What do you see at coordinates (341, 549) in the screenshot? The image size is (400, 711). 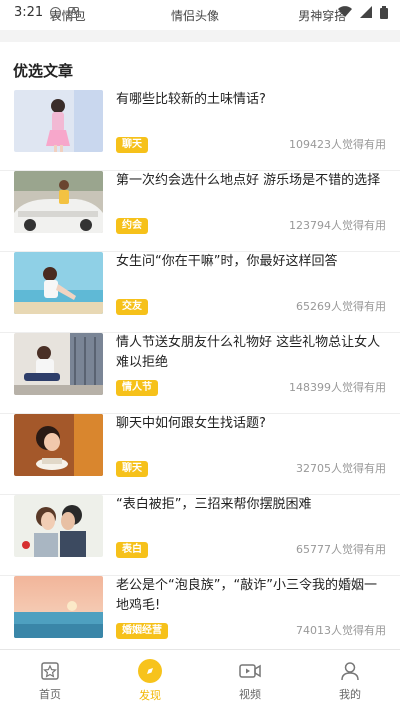 I see `article-likes: 65777人觉得有用` at bounding box center [341, 549].